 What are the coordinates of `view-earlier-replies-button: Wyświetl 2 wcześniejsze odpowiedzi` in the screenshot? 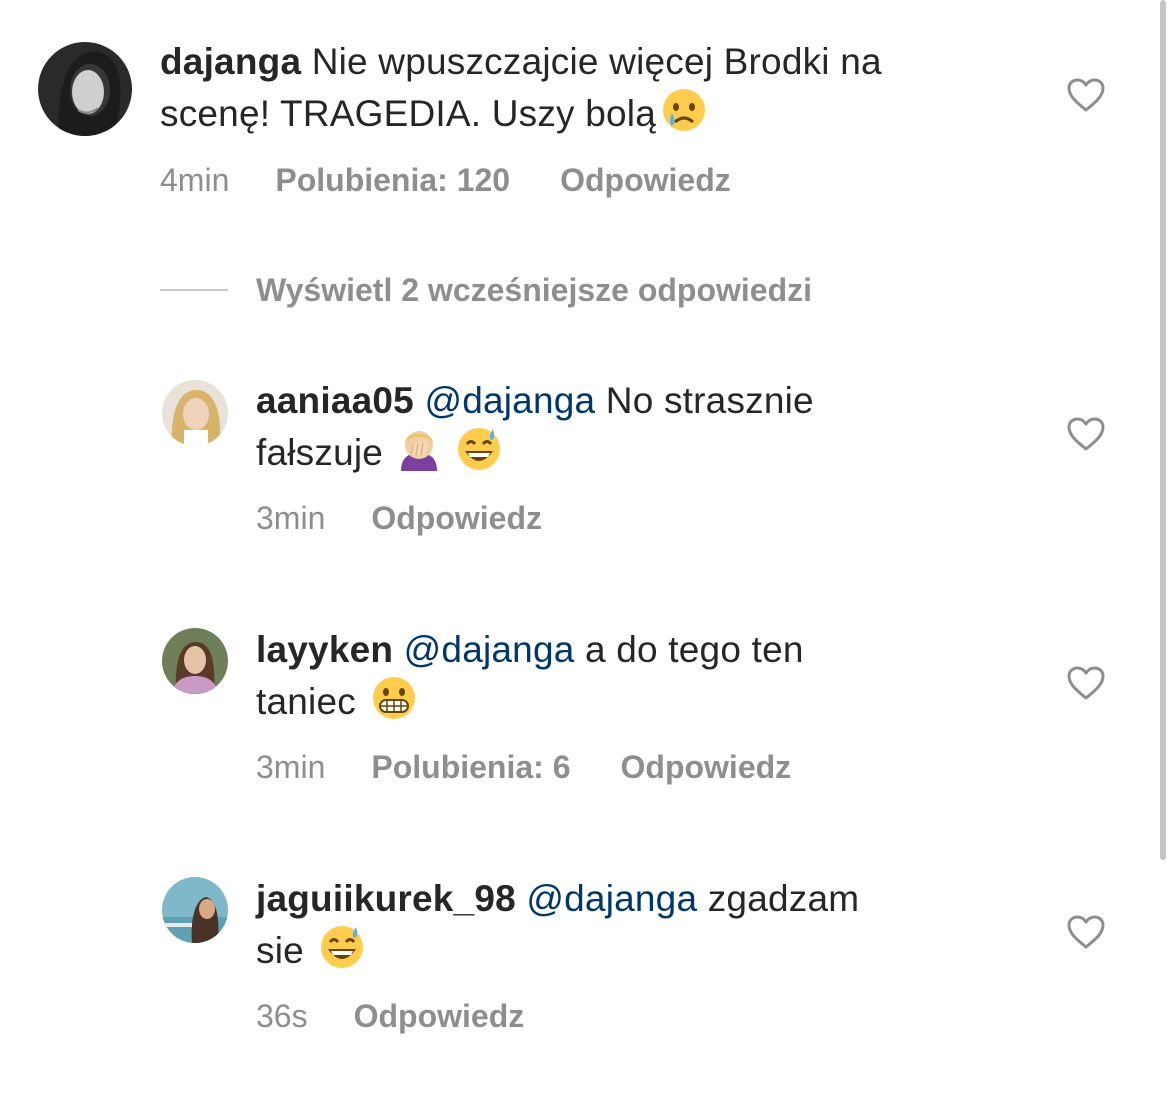 It's located at (486, 290).